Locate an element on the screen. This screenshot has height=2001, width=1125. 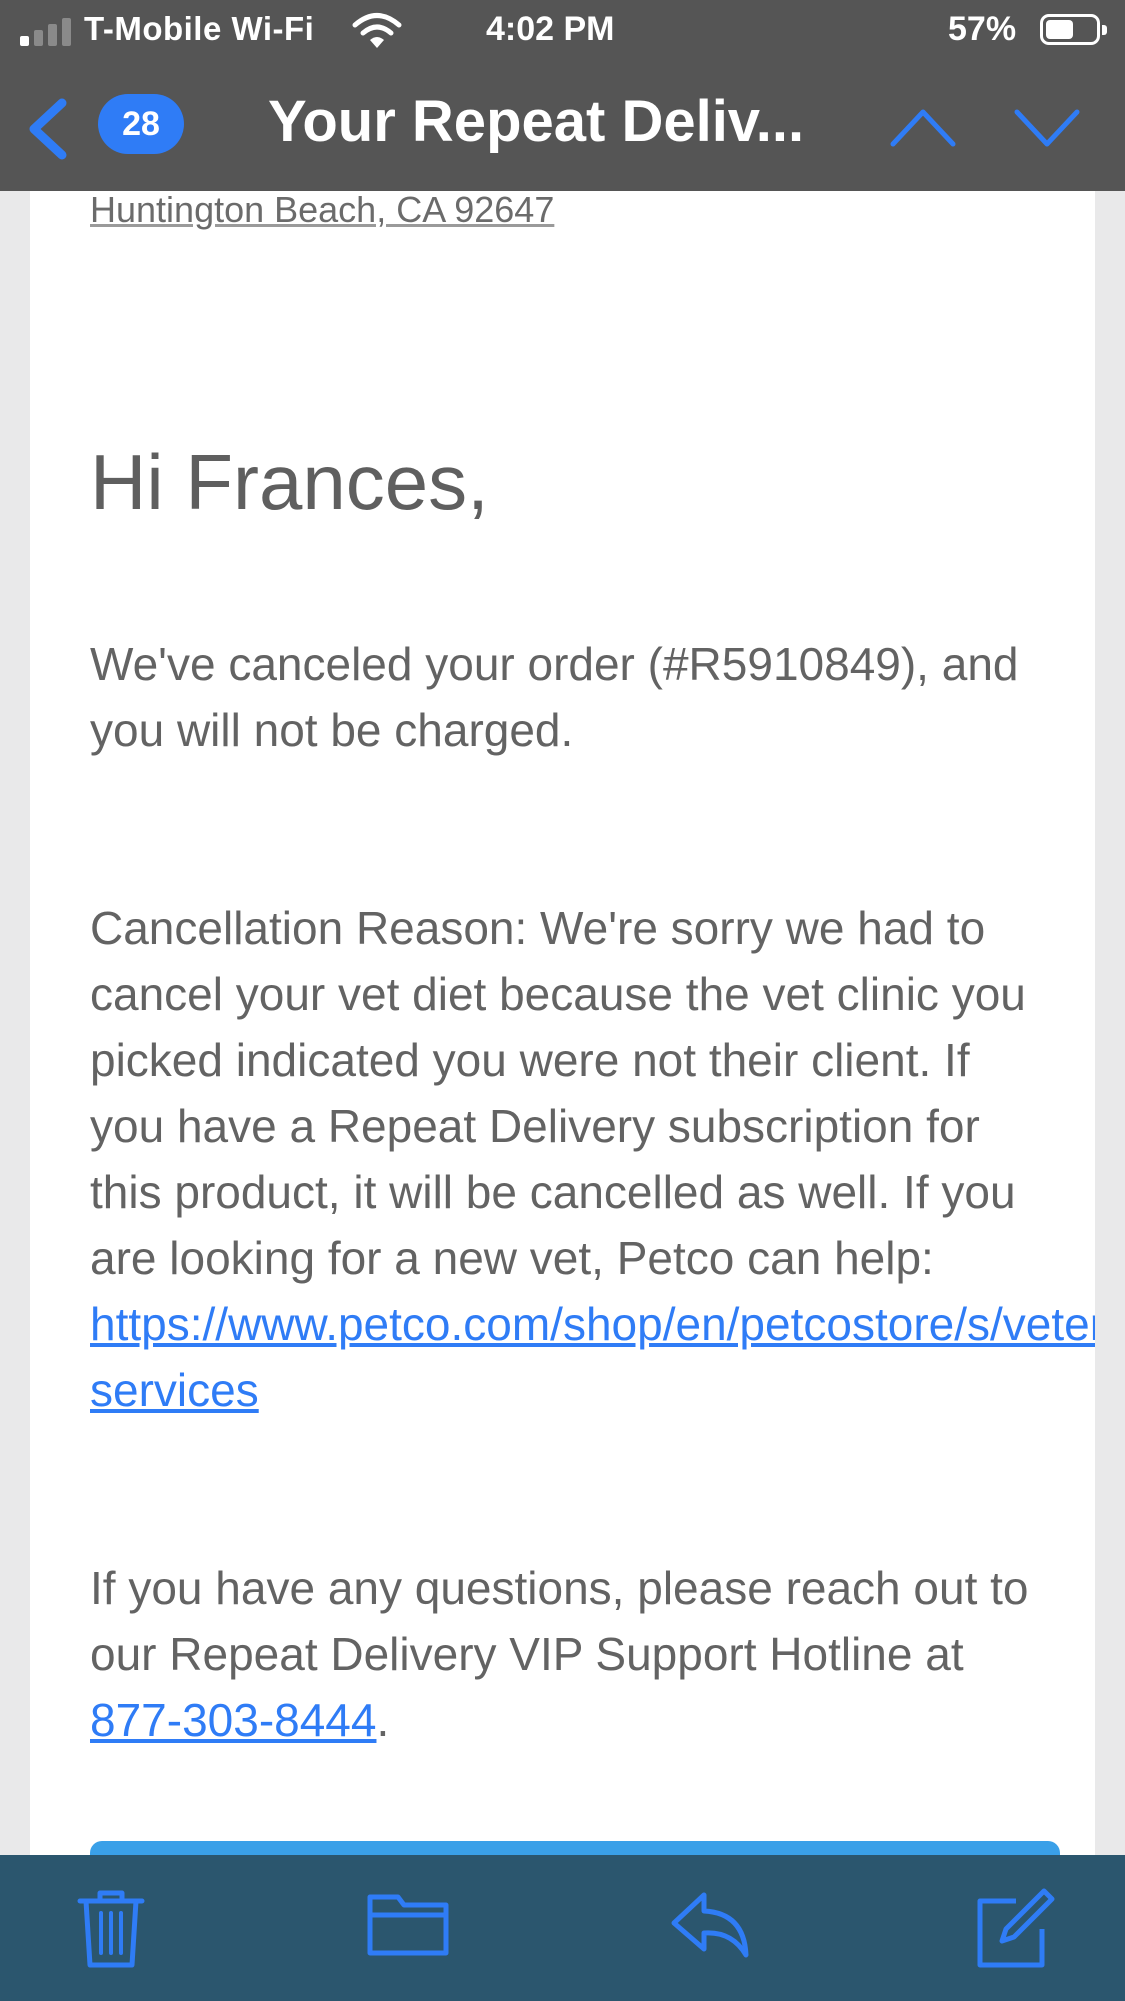
carrier-label: T-Mobile Wi-Fi is located at coordinates (199, 28).